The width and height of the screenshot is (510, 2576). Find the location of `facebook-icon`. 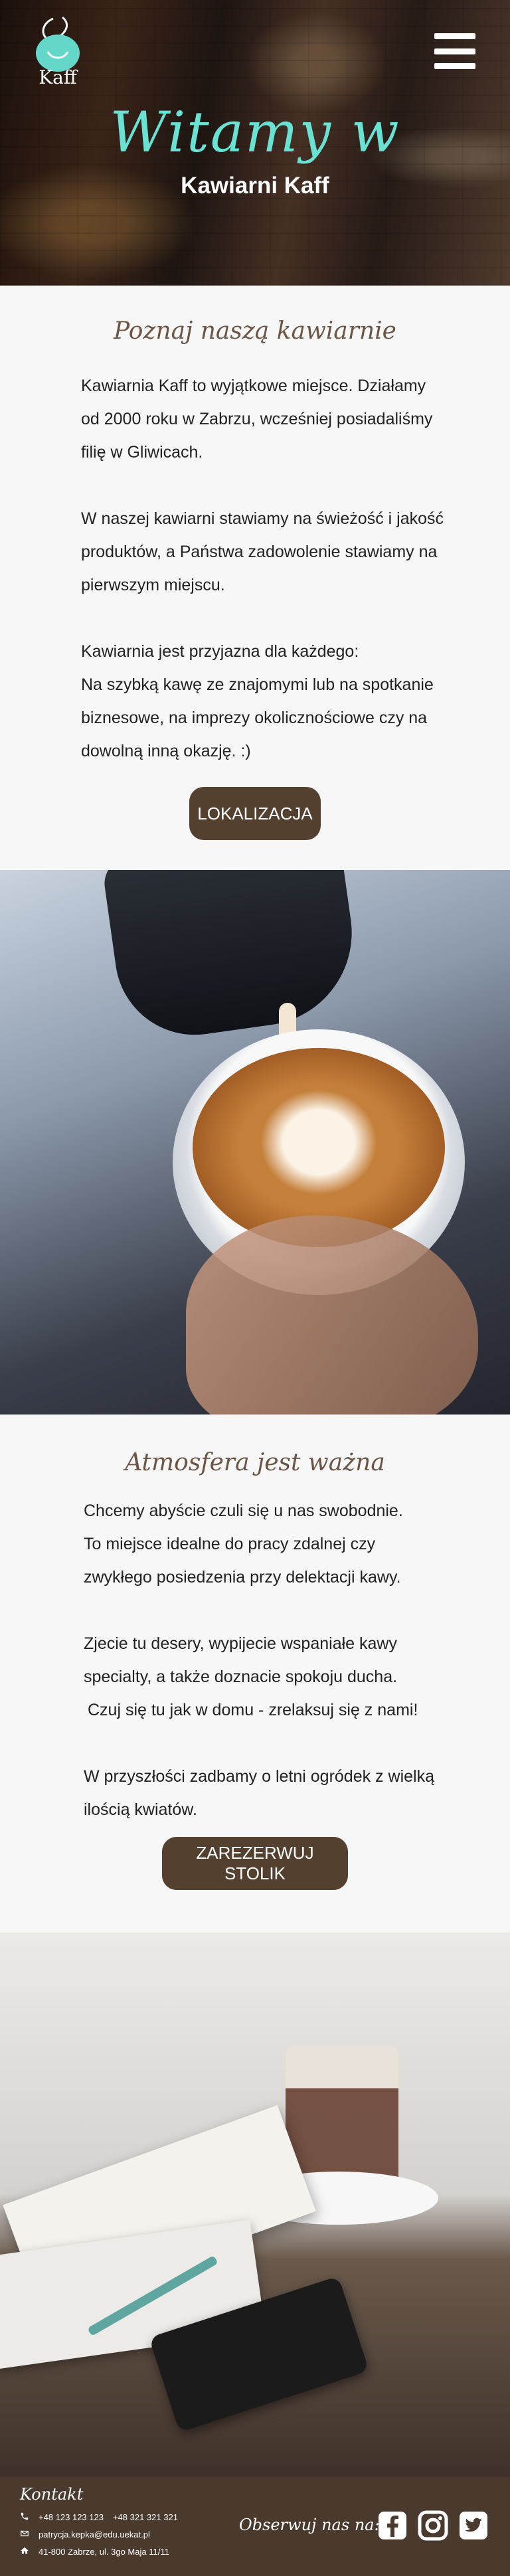

facebook-icon is located at coordinates (392, 2525).